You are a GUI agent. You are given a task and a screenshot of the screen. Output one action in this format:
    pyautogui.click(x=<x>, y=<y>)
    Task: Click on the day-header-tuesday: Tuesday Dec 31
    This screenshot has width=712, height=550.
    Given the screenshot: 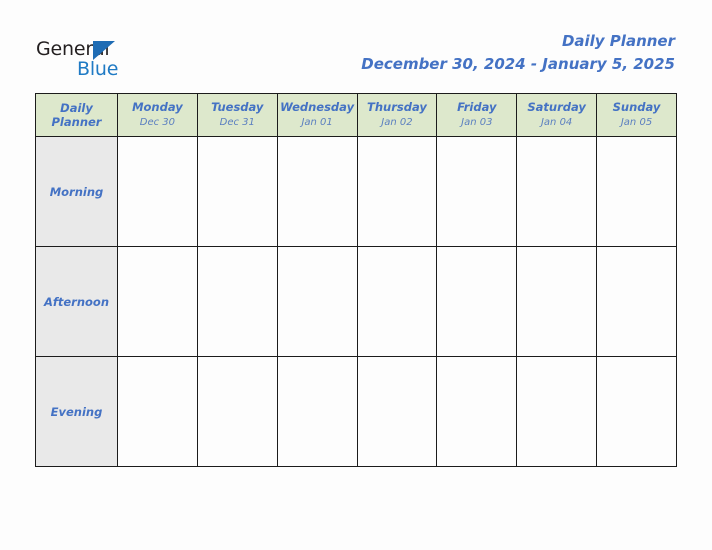 What is the action you would take?
    pyautogui.click(x=237, y=115)
    